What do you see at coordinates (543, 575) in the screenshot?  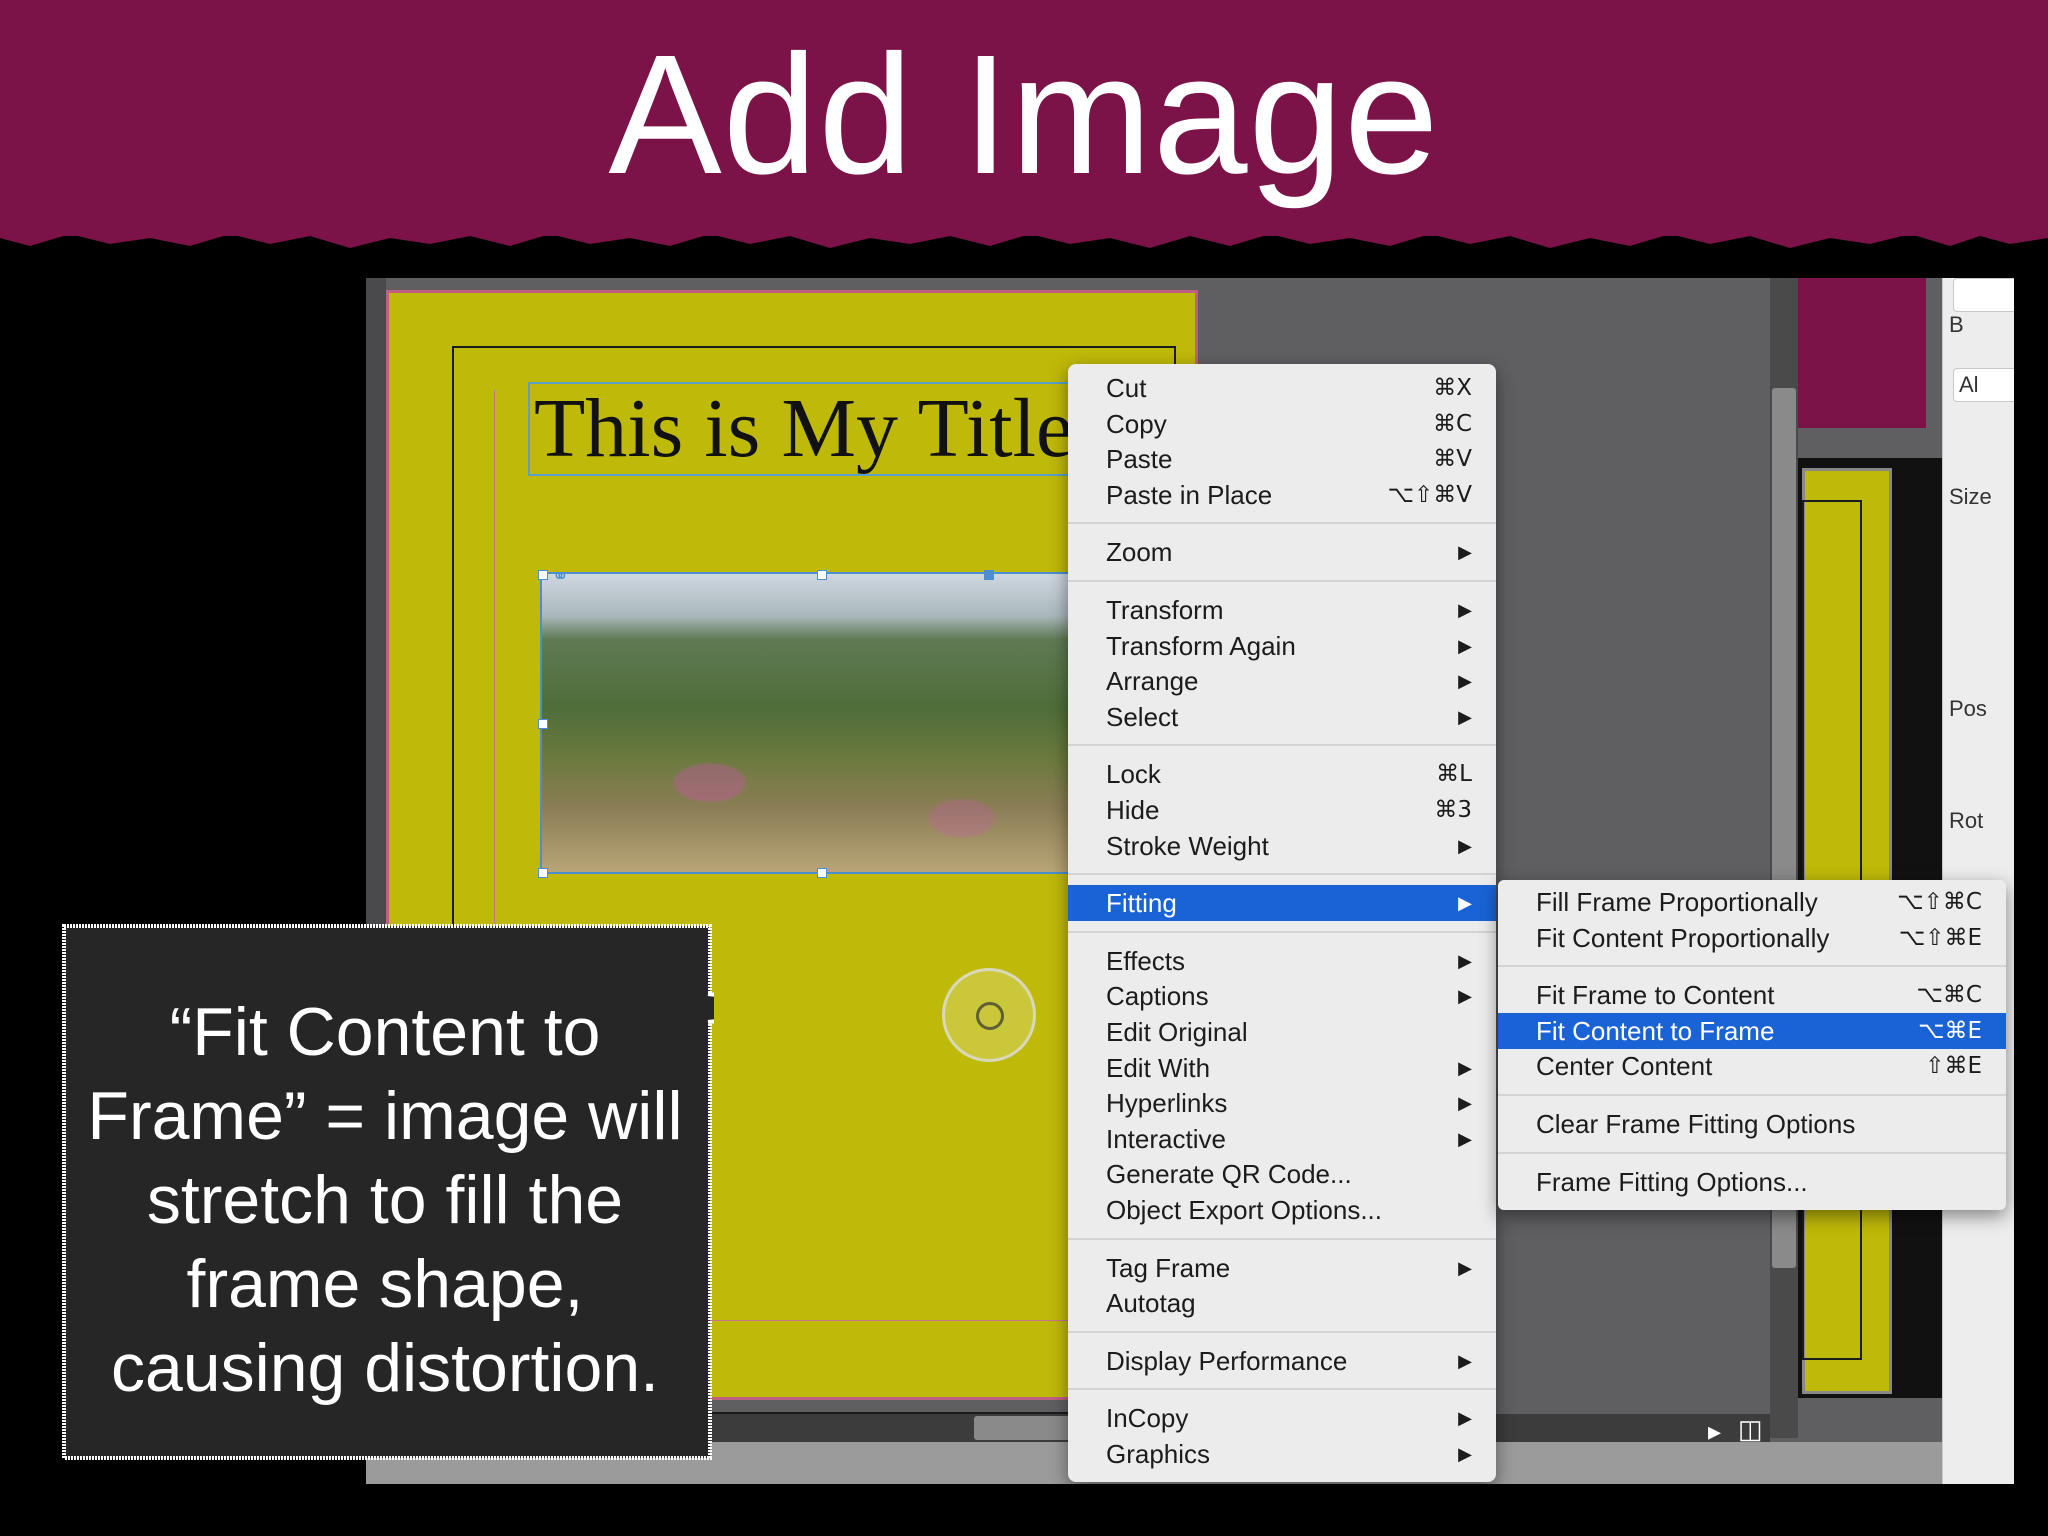 I see `frame-handle-top-left` at bounding box center [543, 575].